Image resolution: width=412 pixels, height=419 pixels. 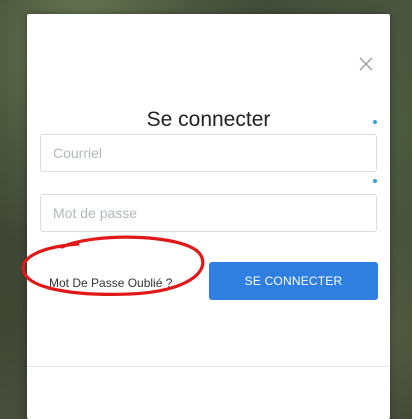 What do you see at coordinates (293, 281) in the screenshot?
I see `login-button: SE CONNECTER` at bounding box center [293, 281].